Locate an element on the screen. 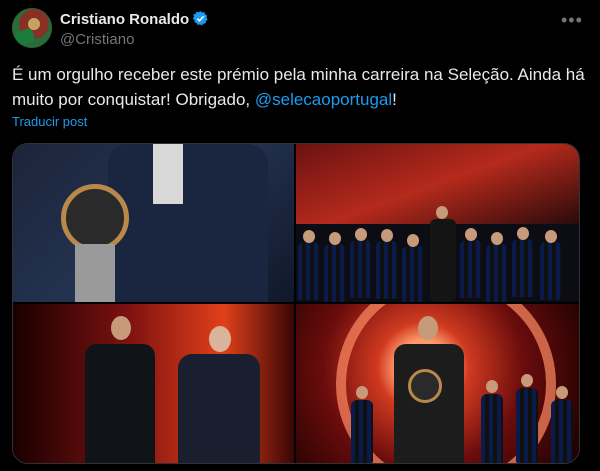 The image size is (600, 471). verified-badge-icon is located at coordinates (200, 18).